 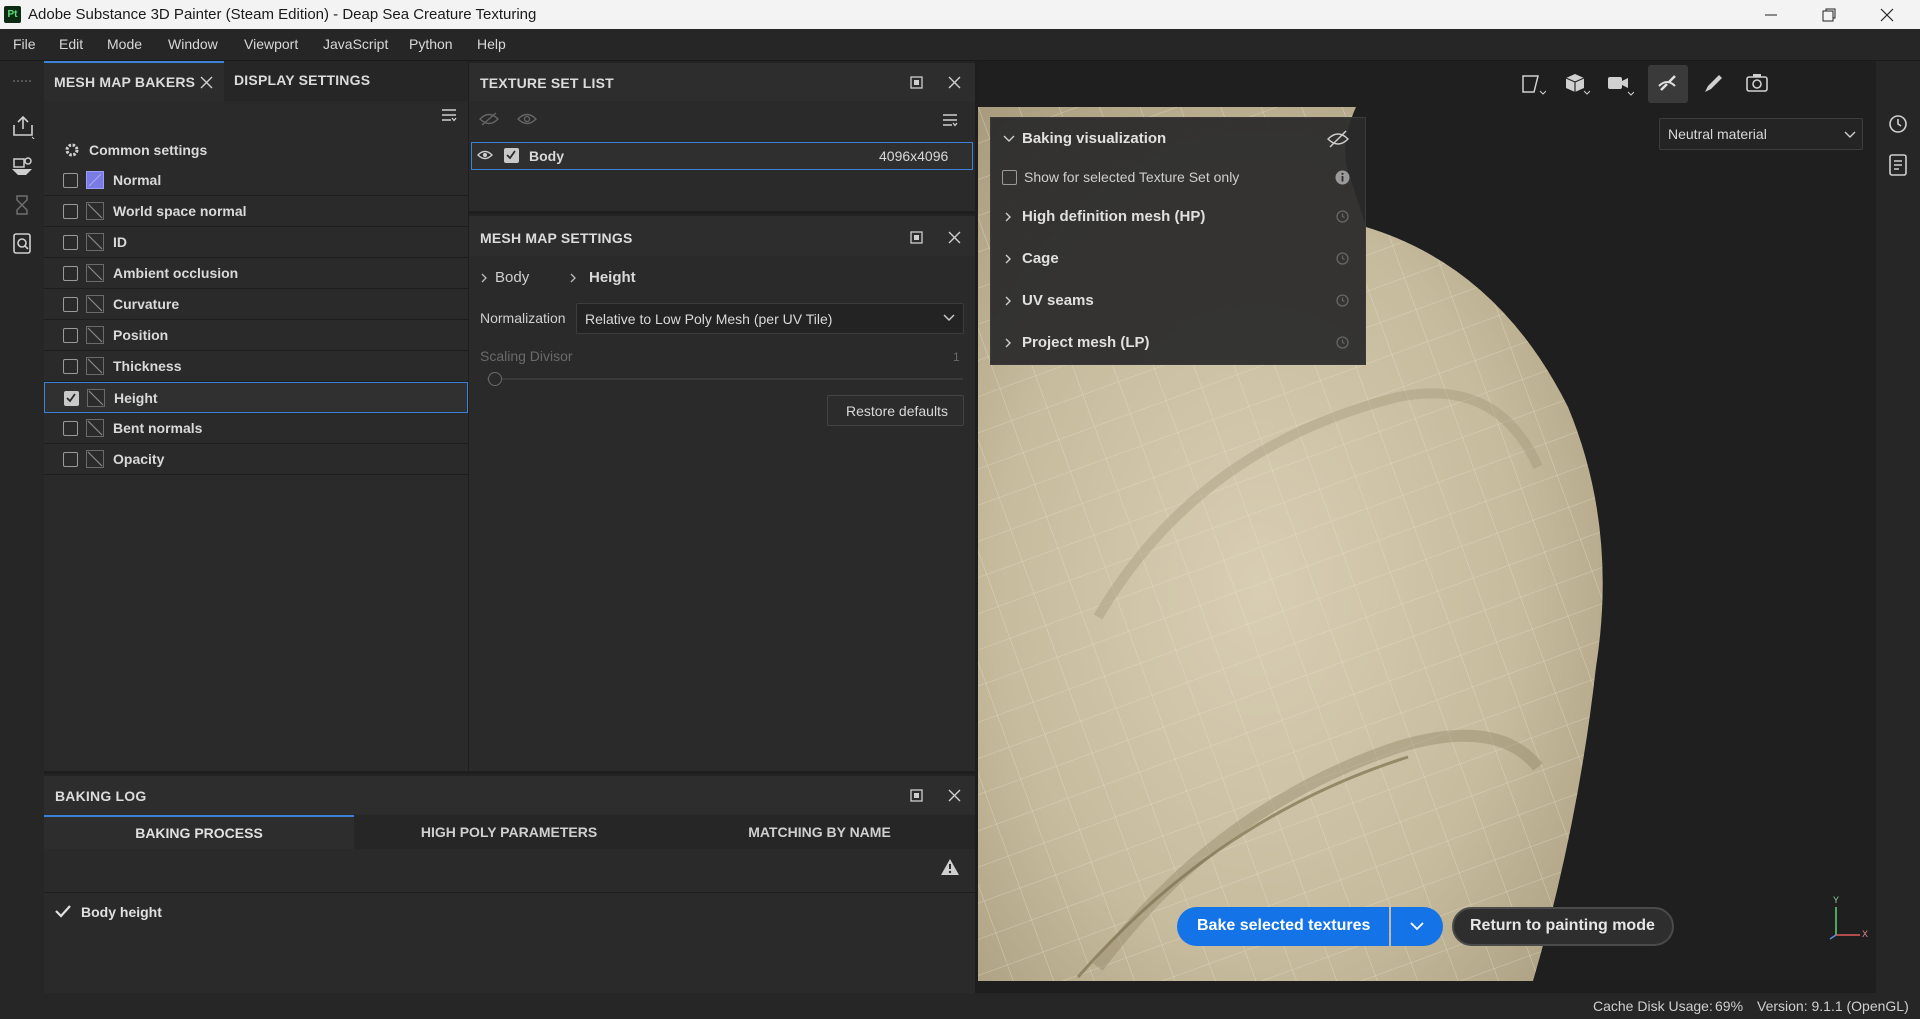 I want to click on export-icon, so click(x=22, y=126).